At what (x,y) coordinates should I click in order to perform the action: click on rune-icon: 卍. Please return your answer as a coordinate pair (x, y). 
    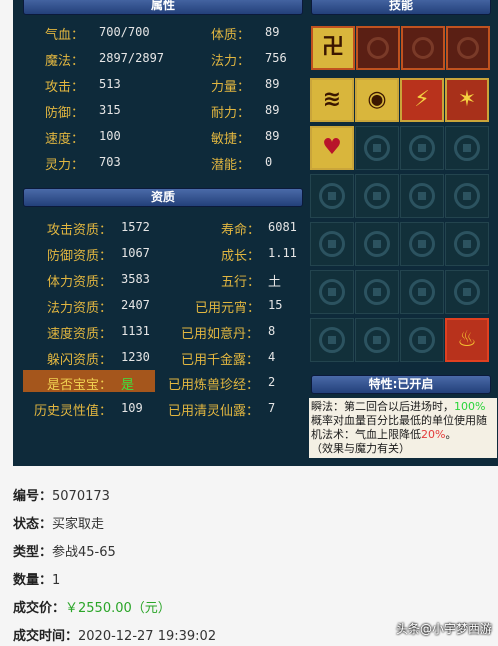
    Looking at the image, I should click on (333, 48).